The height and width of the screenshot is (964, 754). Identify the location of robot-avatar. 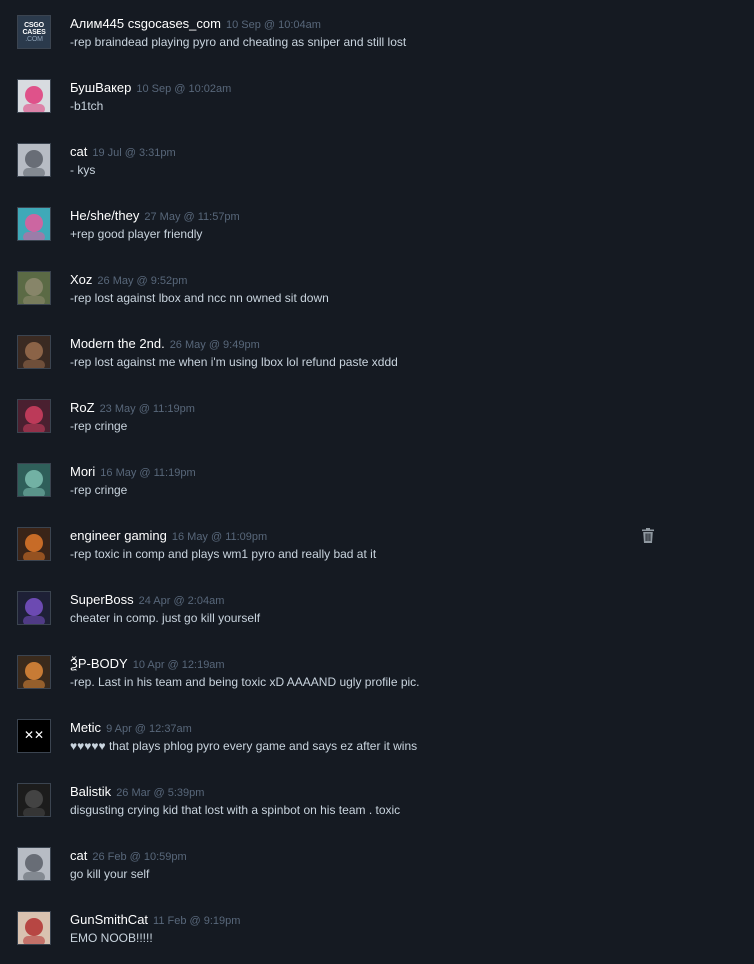
(34, 672).